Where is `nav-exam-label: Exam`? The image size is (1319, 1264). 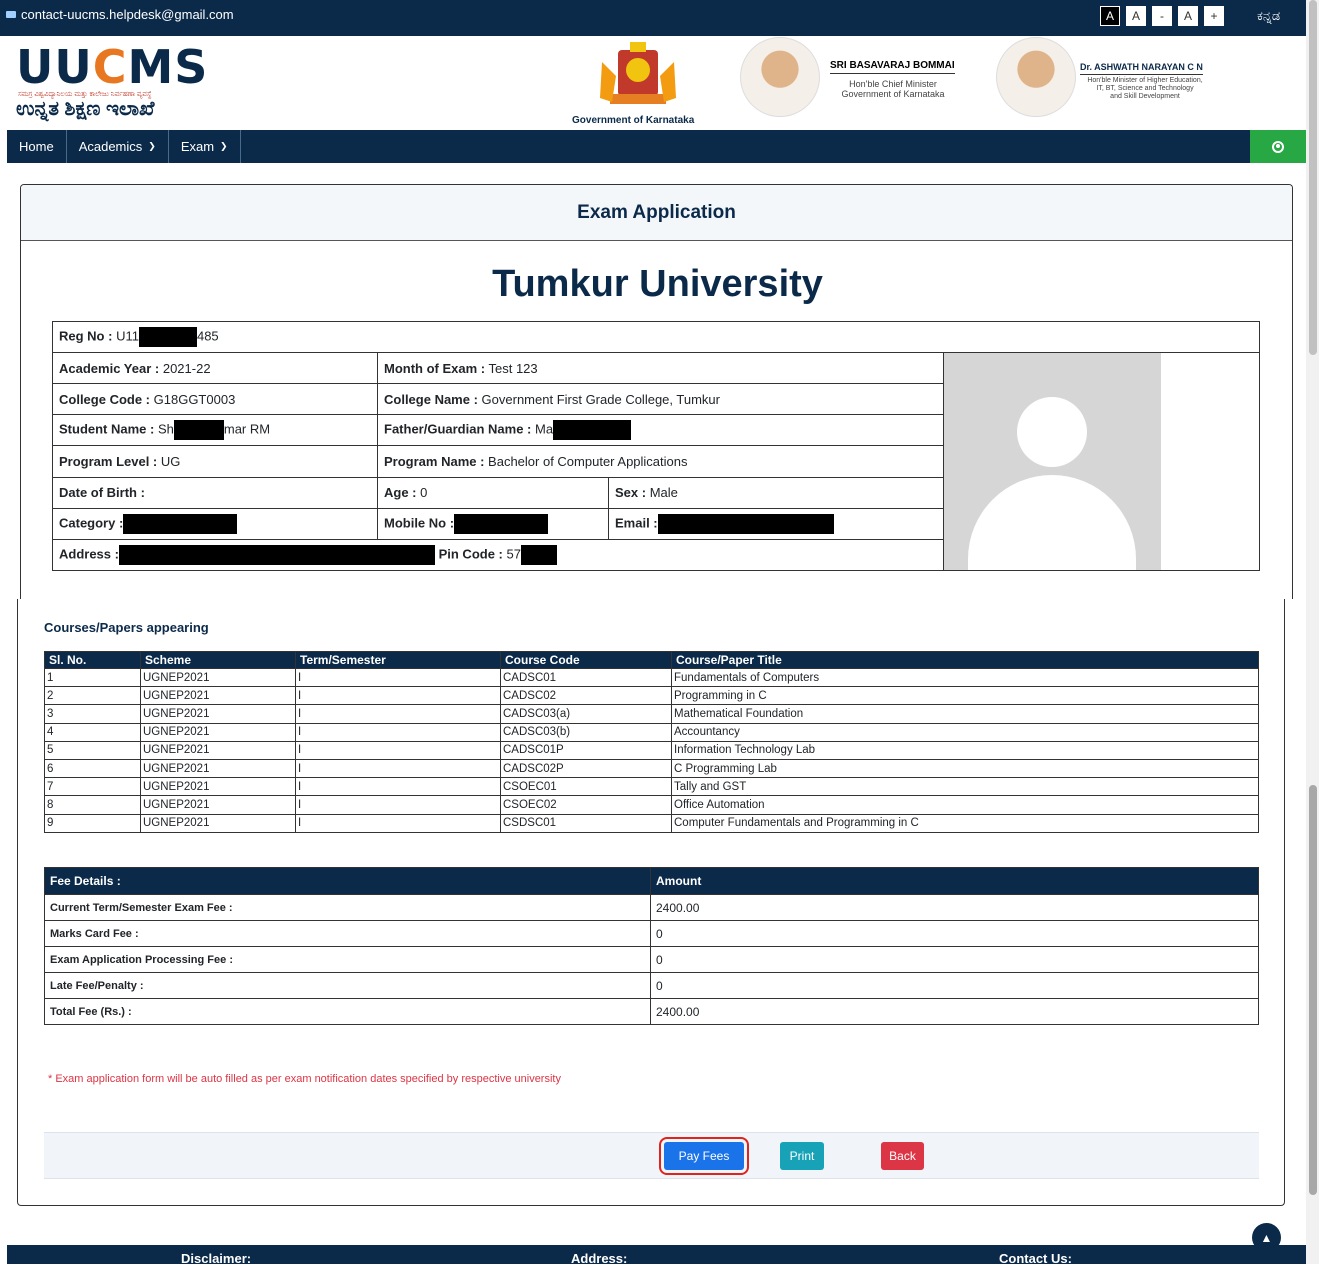 nav-exam-label: Exam is located at coordinates (197, 146).